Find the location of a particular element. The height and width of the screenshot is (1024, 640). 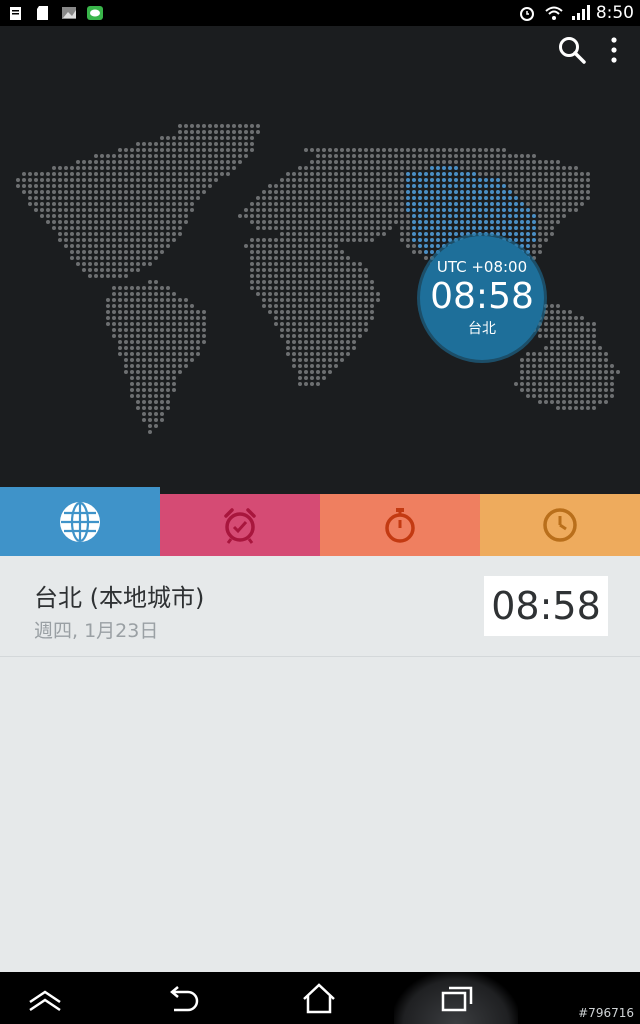

timer-icon is located at coordinates (560, 525).